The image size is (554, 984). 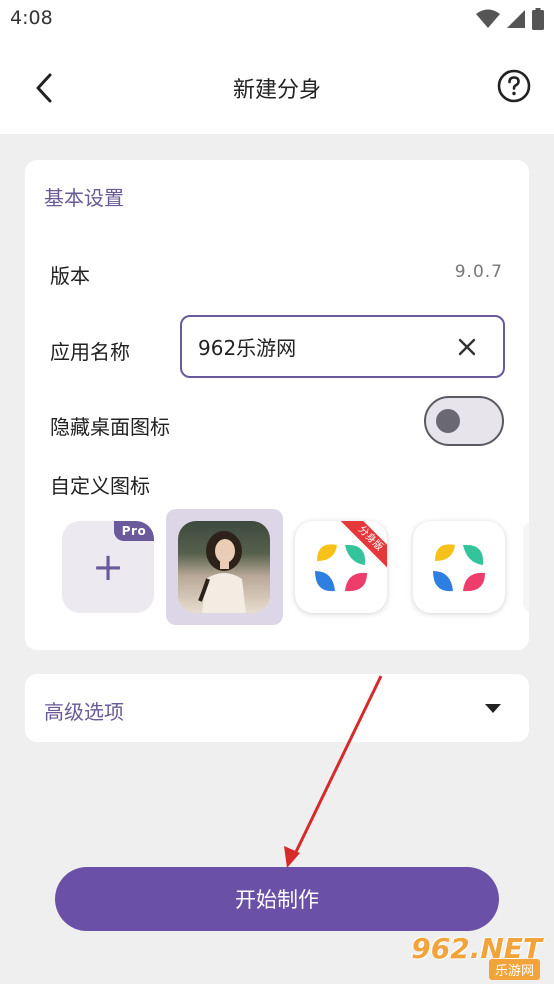 What do you see at coordinates (90, 352) in the screenshot?
I see `app-name-label: 应用名称` at bounding box center [90, 352].